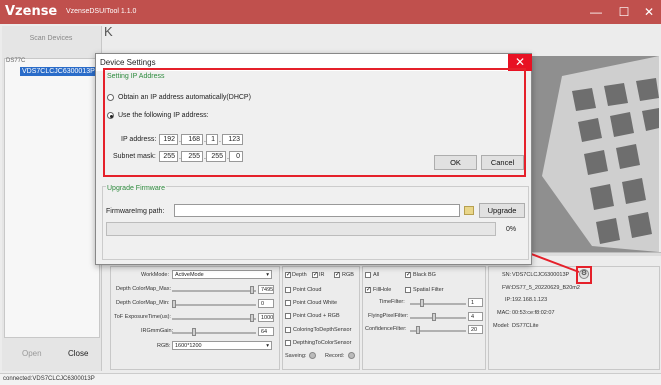 This screenshot has height=385, width=661. I want to click on ip-octet-2: 168, so click(192, 139).